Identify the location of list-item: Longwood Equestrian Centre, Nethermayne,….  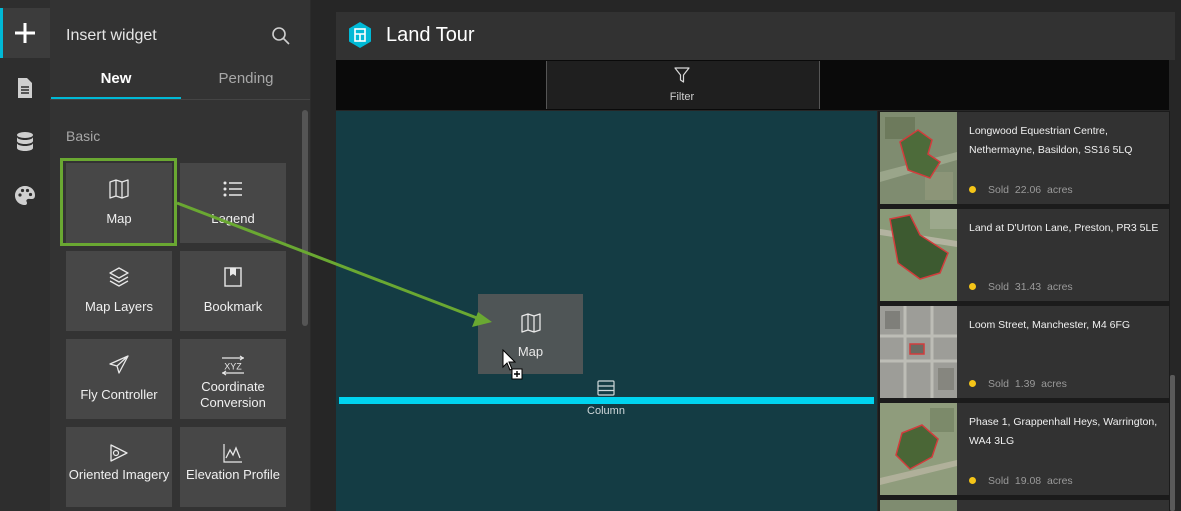
(1024, 158).